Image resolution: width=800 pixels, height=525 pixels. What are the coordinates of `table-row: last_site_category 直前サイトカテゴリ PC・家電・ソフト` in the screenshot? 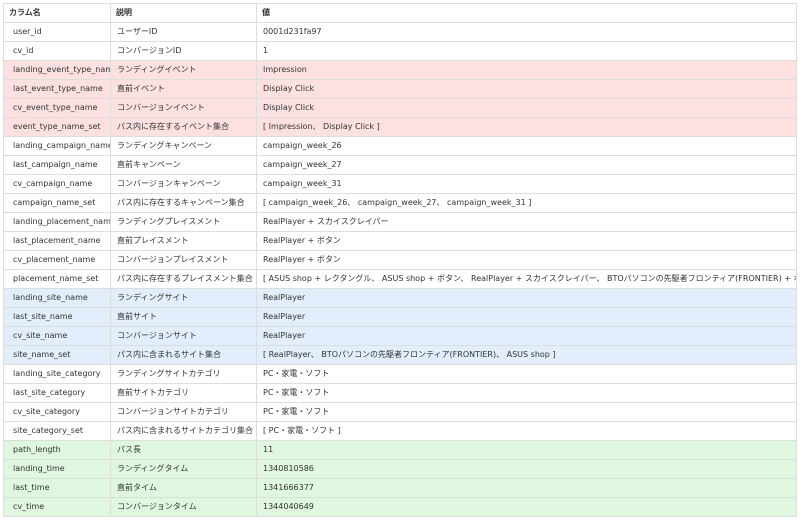 It's located at (400, 393).